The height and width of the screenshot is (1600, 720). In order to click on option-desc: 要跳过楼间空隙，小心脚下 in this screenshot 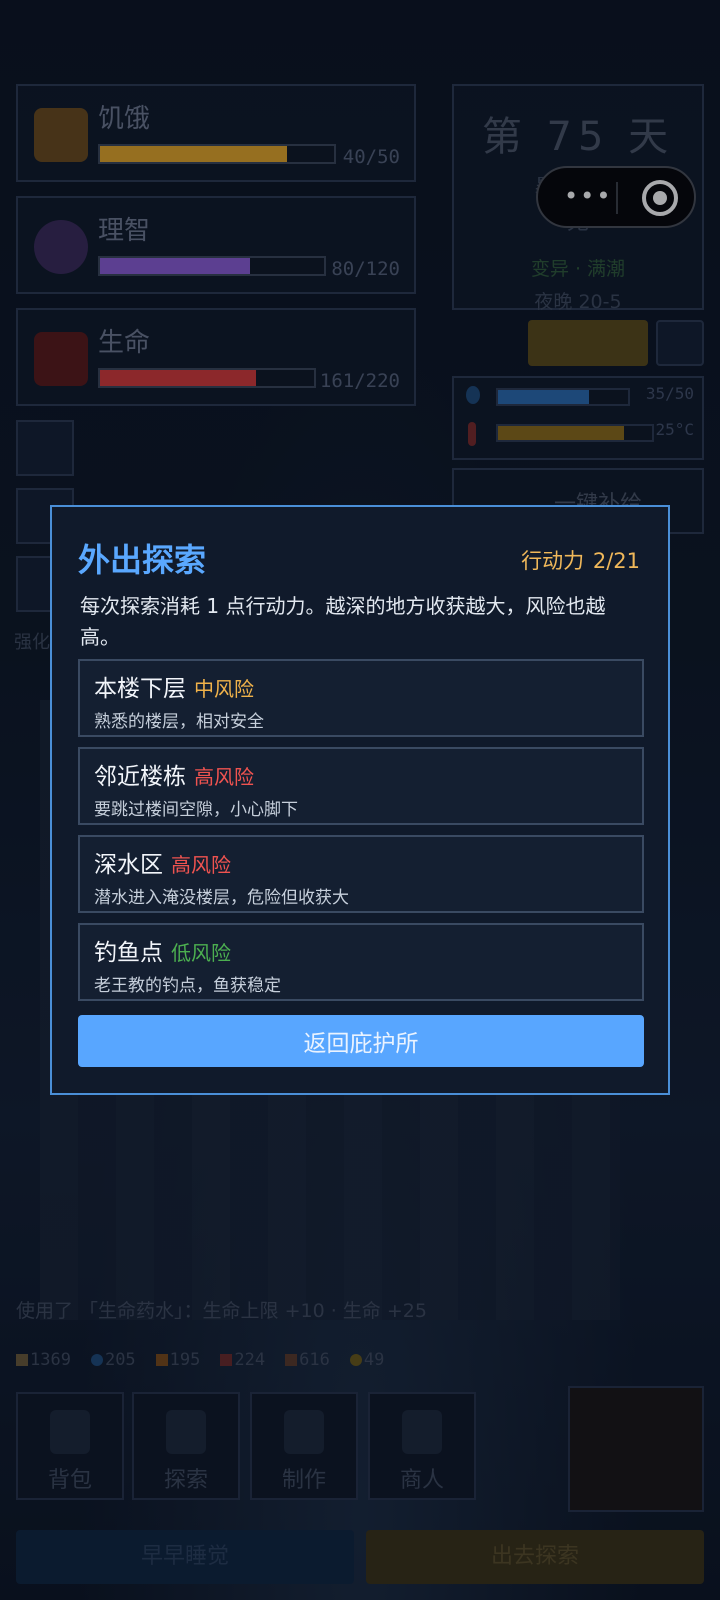, I will do `click(196, 810)`.